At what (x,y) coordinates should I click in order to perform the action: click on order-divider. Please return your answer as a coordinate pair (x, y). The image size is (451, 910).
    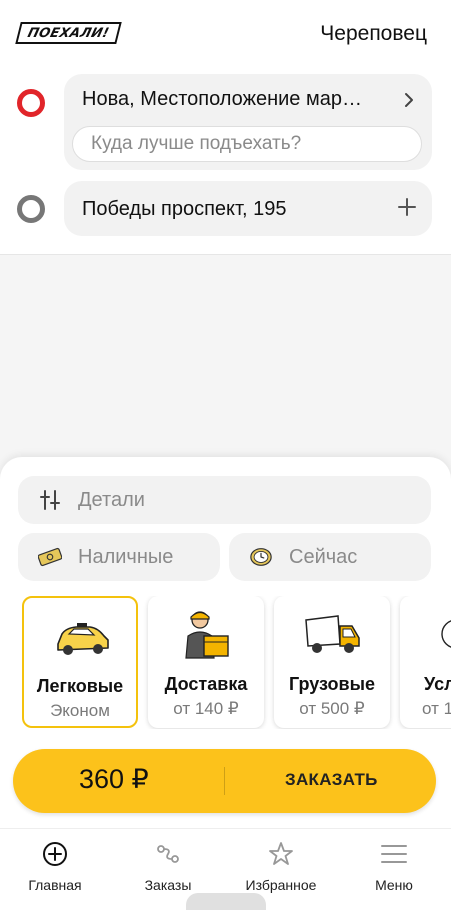
    Looking at the image, I should click on (224, 781).